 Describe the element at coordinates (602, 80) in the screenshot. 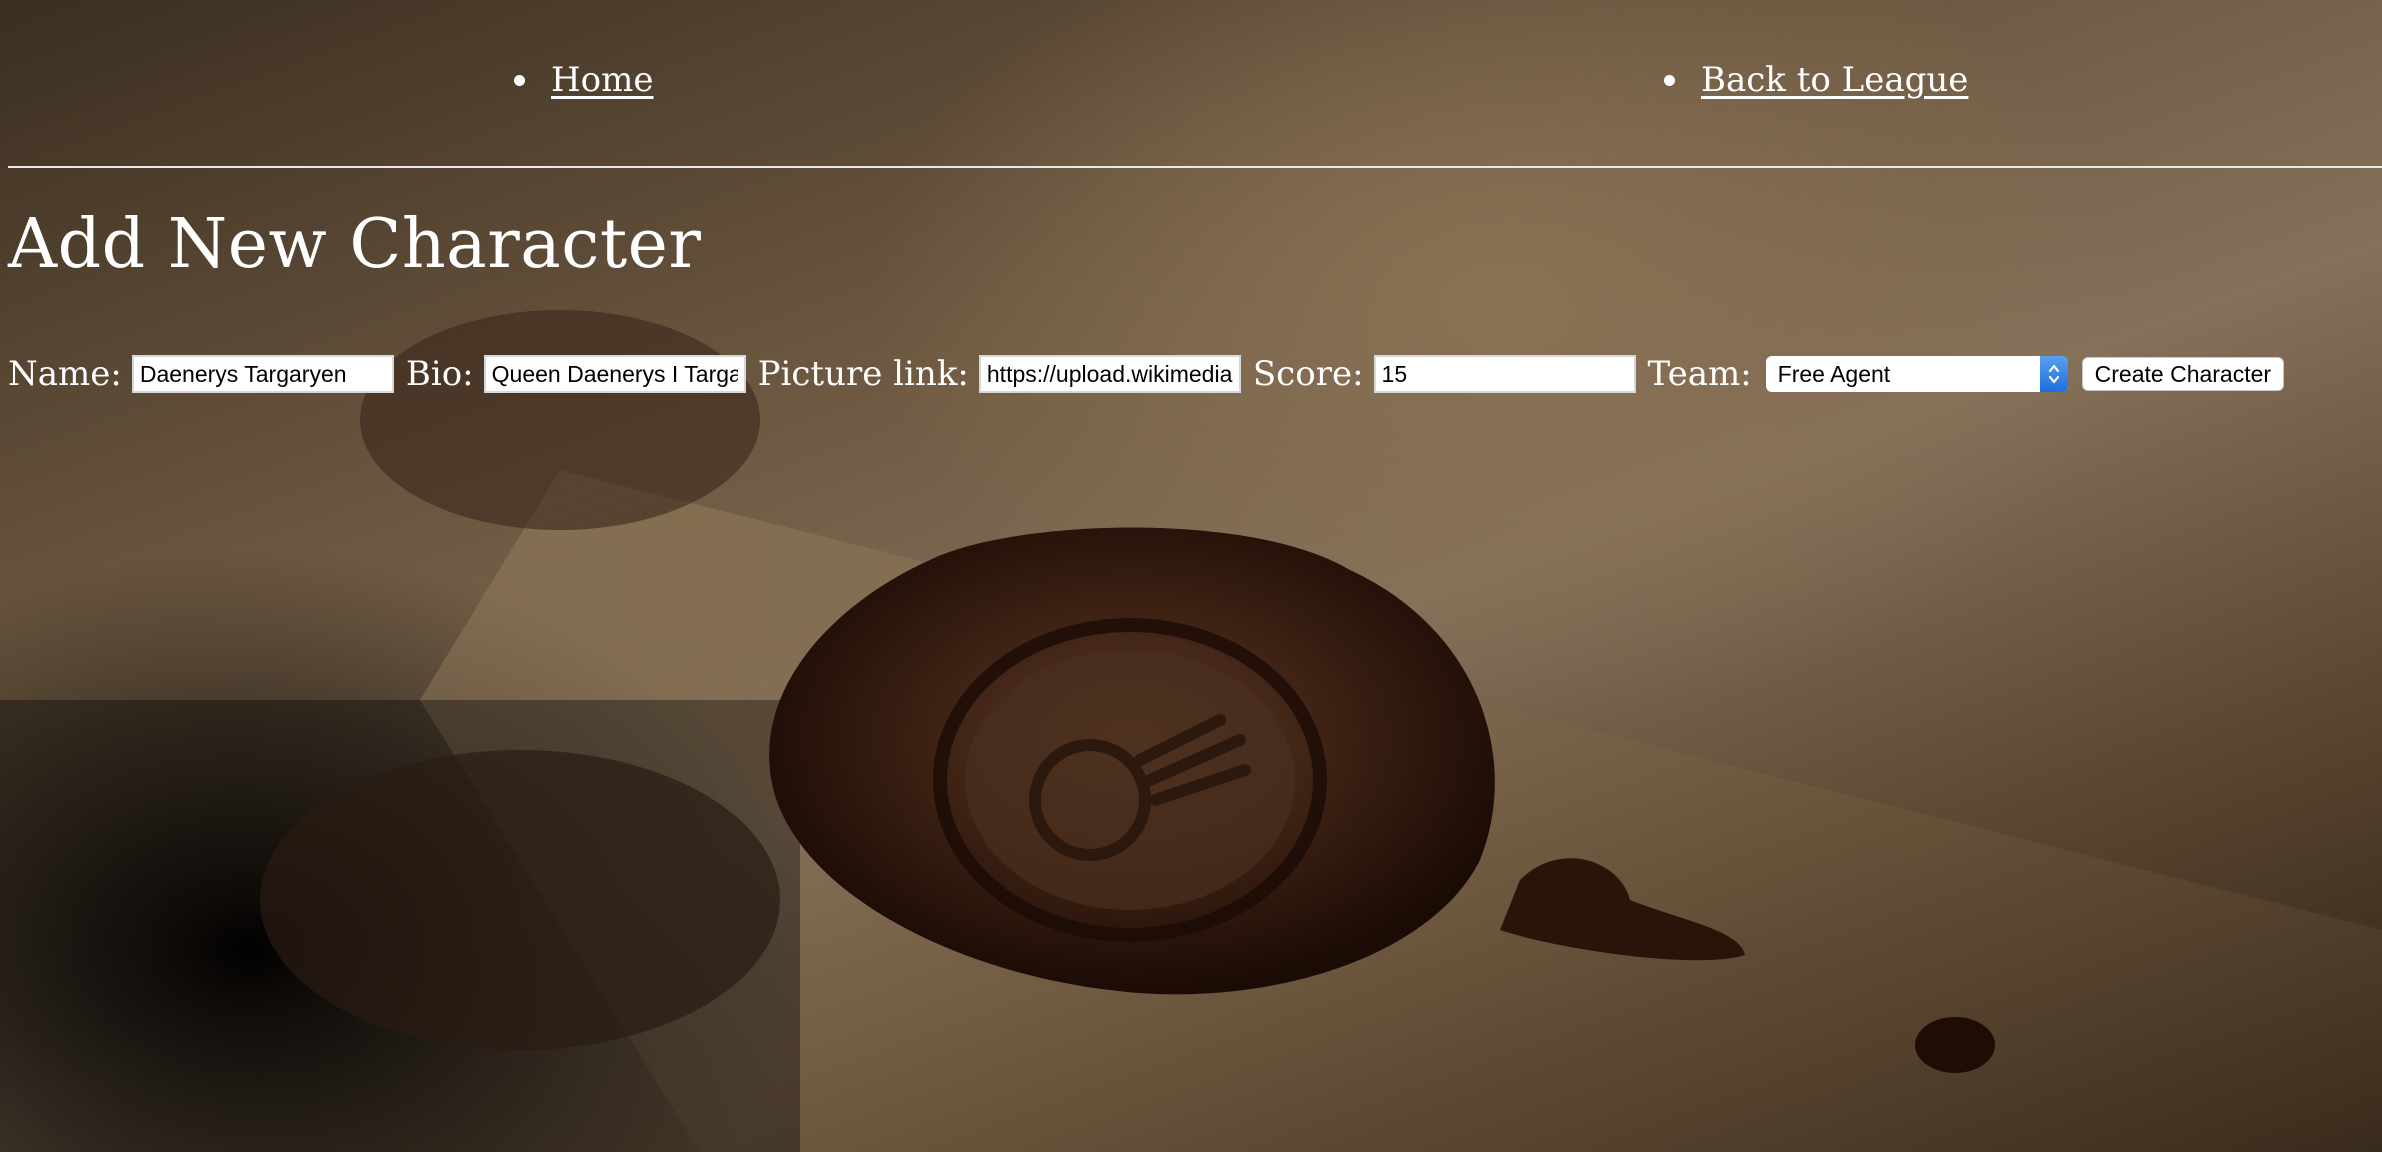

I see `home-link: Home` at that location.